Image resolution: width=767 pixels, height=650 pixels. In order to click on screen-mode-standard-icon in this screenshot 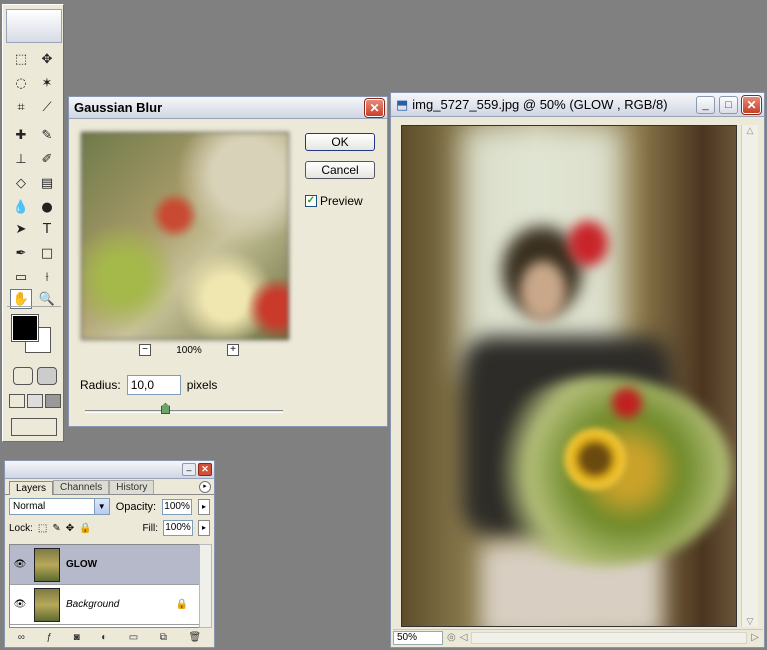, I will do `click(17, 401)`.